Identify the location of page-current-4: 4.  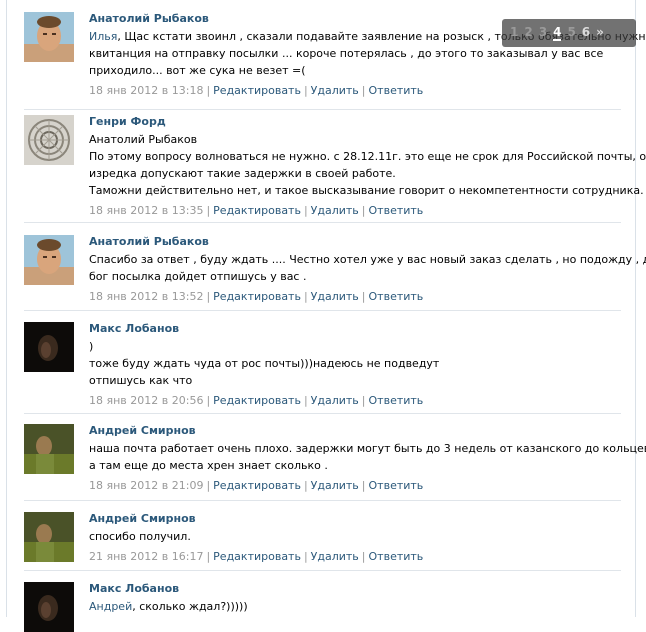
(557, 33).